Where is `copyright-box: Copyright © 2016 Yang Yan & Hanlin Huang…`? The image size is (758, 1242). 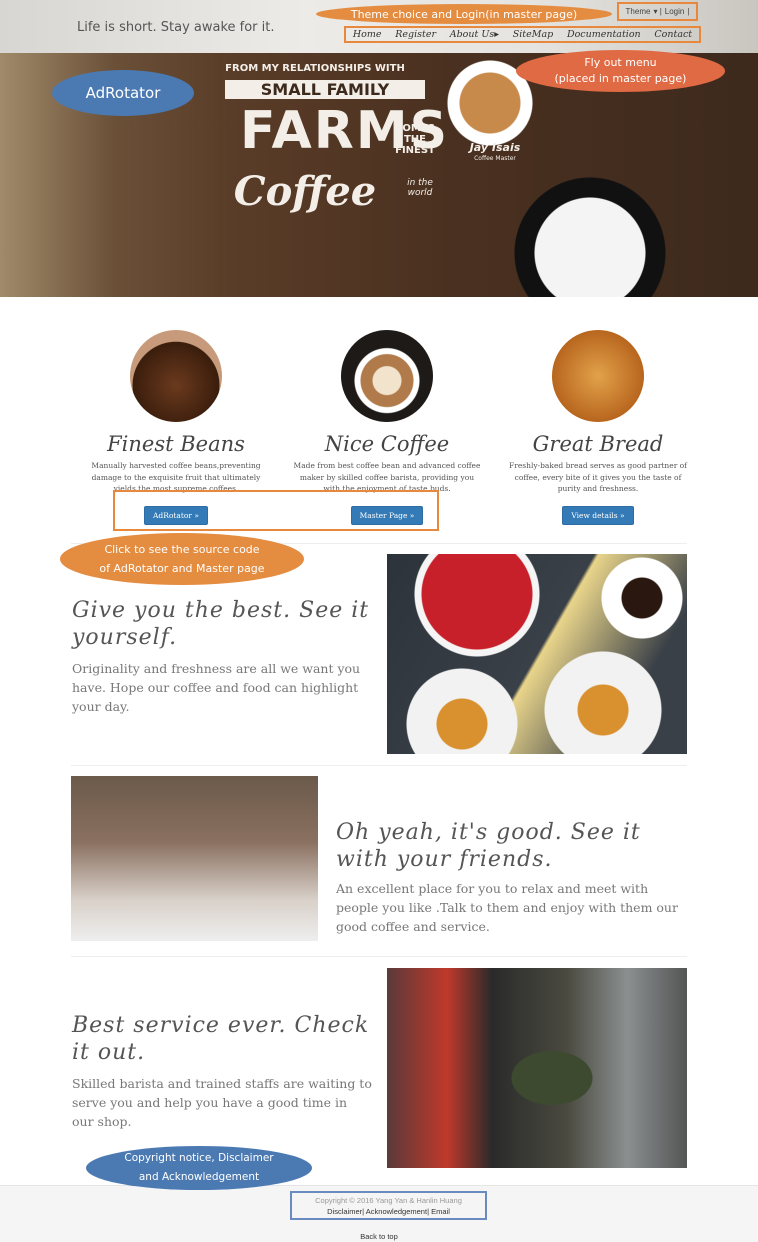
copyright-box: Copyright © 2016 Yang Yan & Hanlin Huang… is located at coordinates (388, 1205).